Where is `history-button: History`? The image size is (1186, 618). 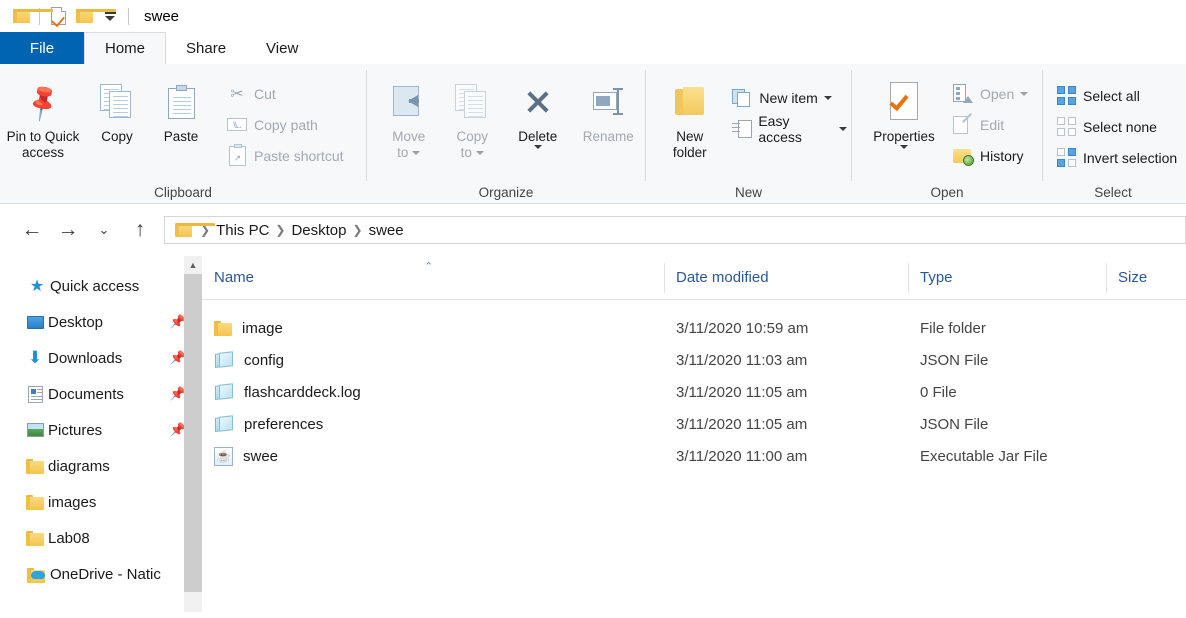 history-button: History is located at coordinates (990, 155).